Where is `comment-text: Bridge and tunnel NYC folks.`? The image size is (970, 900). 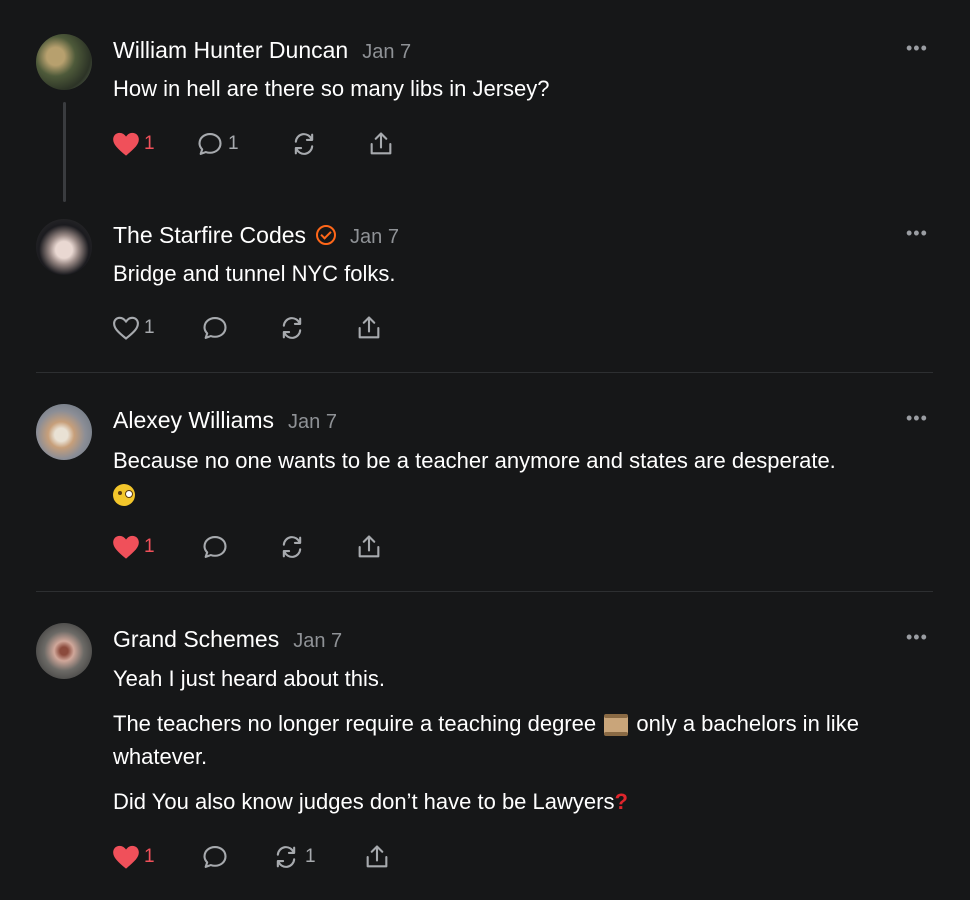 comment-text: Bridge and tunnel NYC folks. is located at coordinates (254, 273).